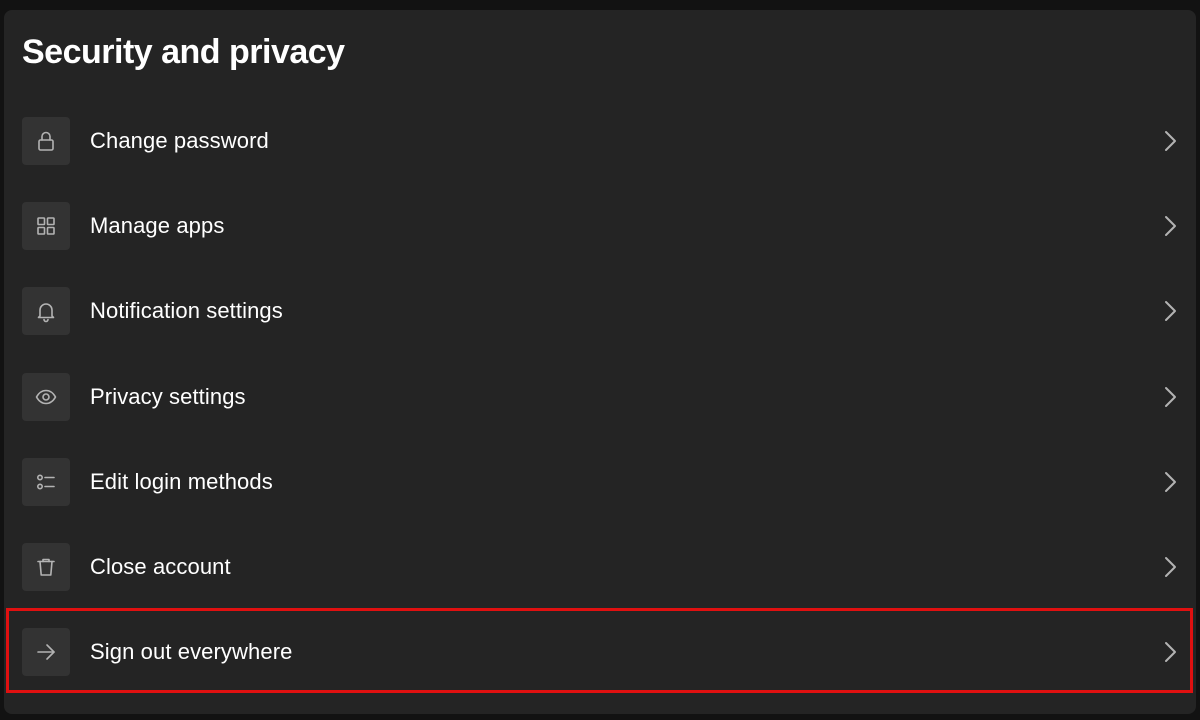 The height and width of the screenshot is (720, 1200). I want to click on lock-icon, so click(46, 140).